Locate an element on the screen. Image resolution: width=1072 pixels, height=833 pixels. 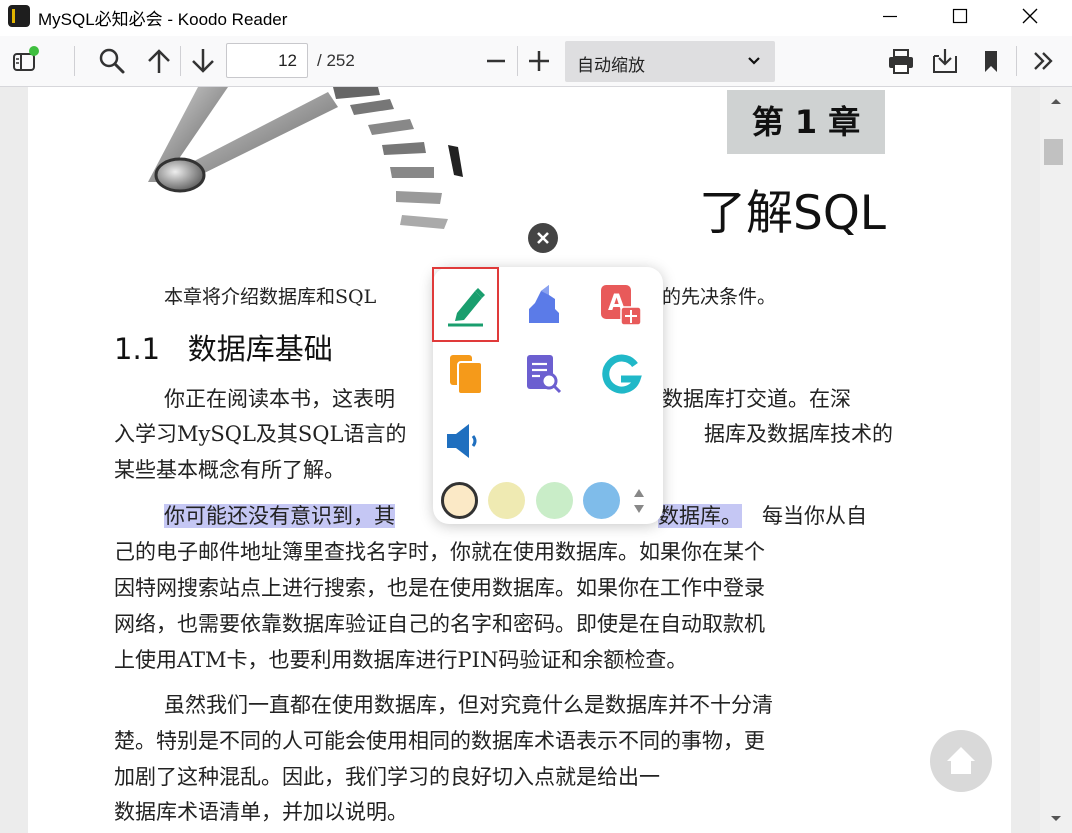
section-heading: 1.1 数据库基础 is located at coordinates (223, 349).